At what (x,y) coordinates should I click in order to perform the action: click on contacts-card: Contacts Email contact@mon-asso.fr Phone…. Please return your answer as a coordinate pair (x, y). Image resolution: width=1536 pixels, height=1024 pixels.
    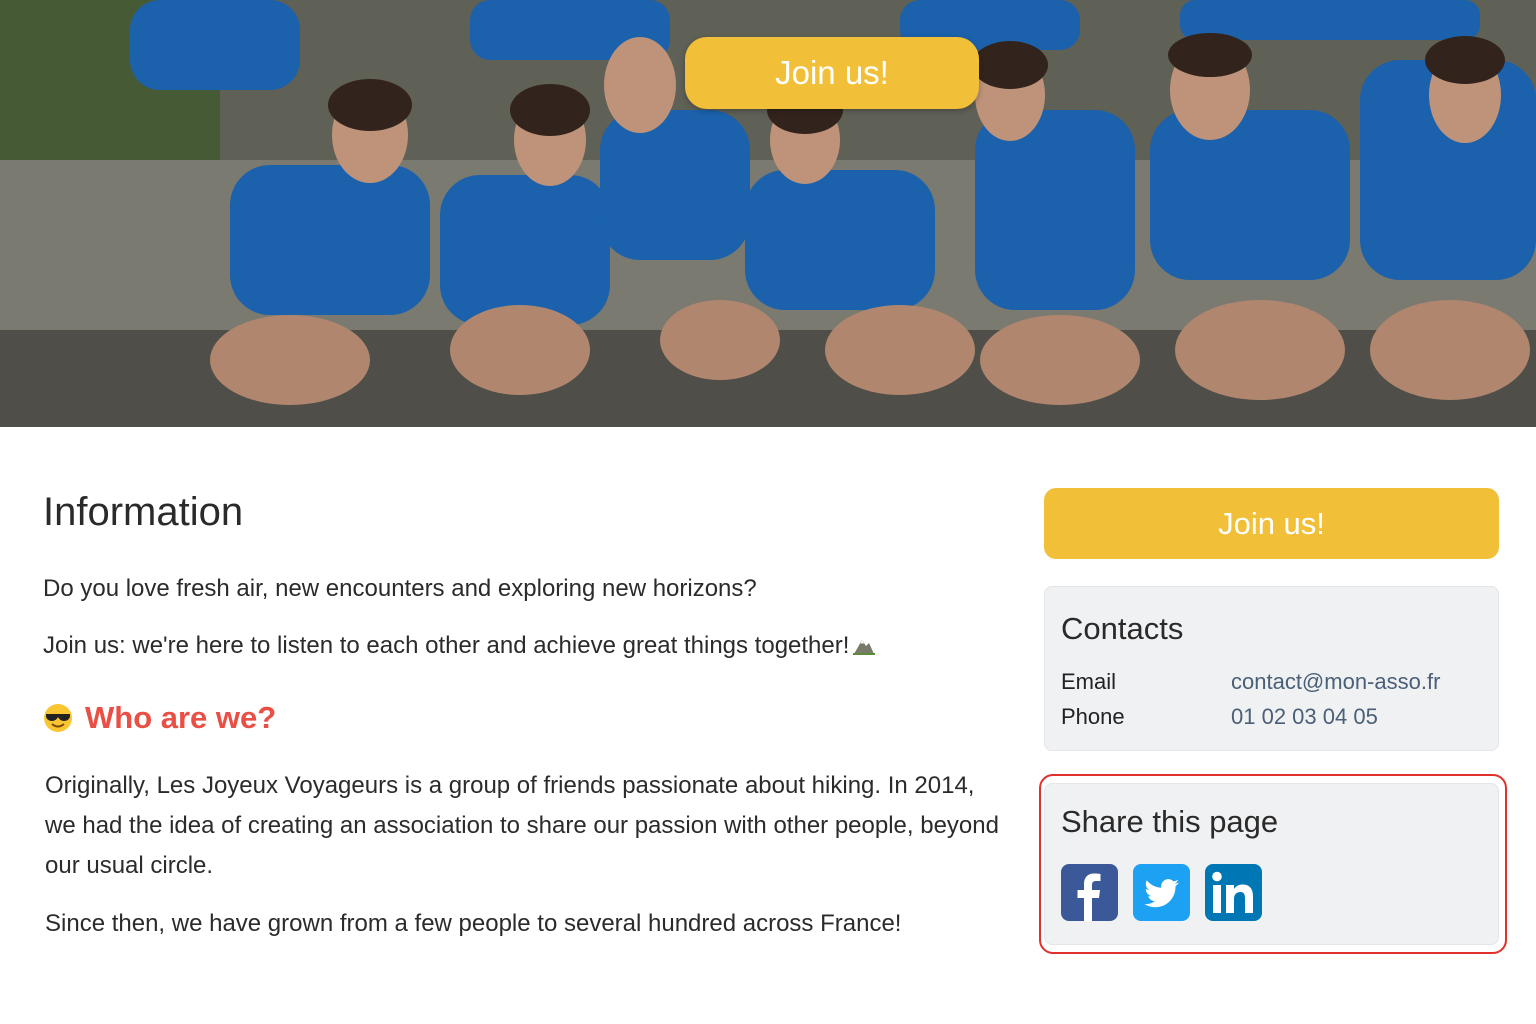
    Looking at the image, I should click on (1271, 668).